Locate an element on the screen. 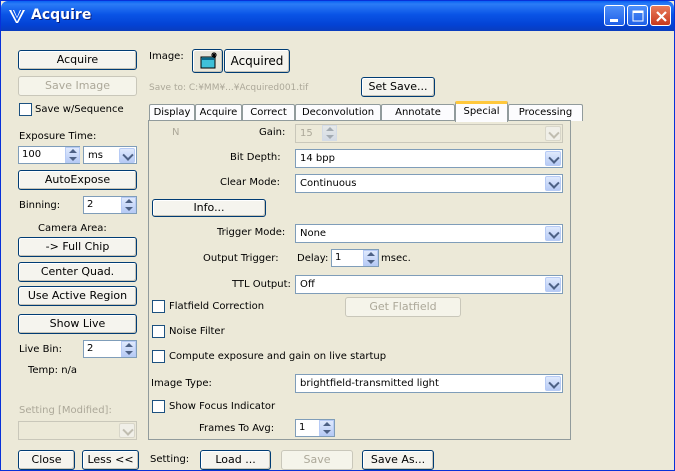 This screenshot has height=471, width=675. clear-mode-label: Clear Mode: is located at coordinates (250, 182).